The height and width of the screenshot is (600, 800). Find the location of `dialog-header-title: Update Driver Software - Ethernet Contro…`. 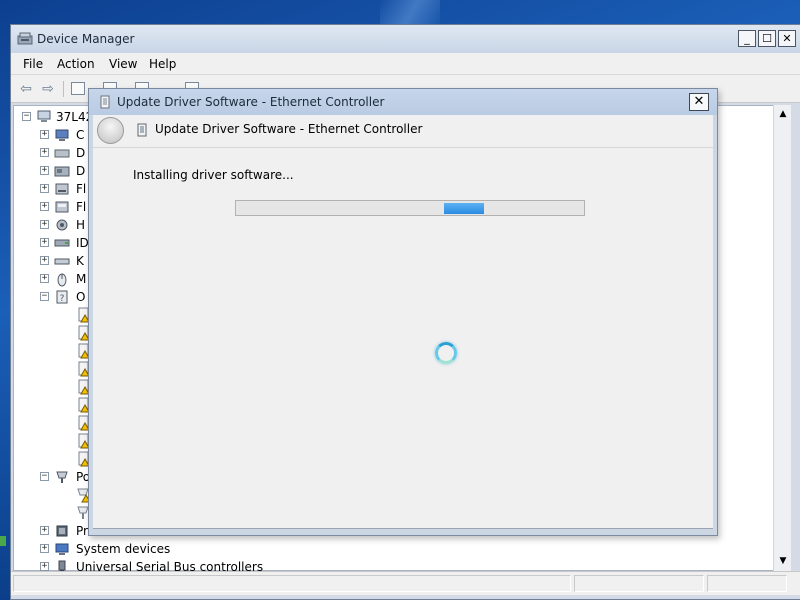

dialog-header-title: Update Driver Software - Ethernet Contro… is located at coordinates (289, 129).